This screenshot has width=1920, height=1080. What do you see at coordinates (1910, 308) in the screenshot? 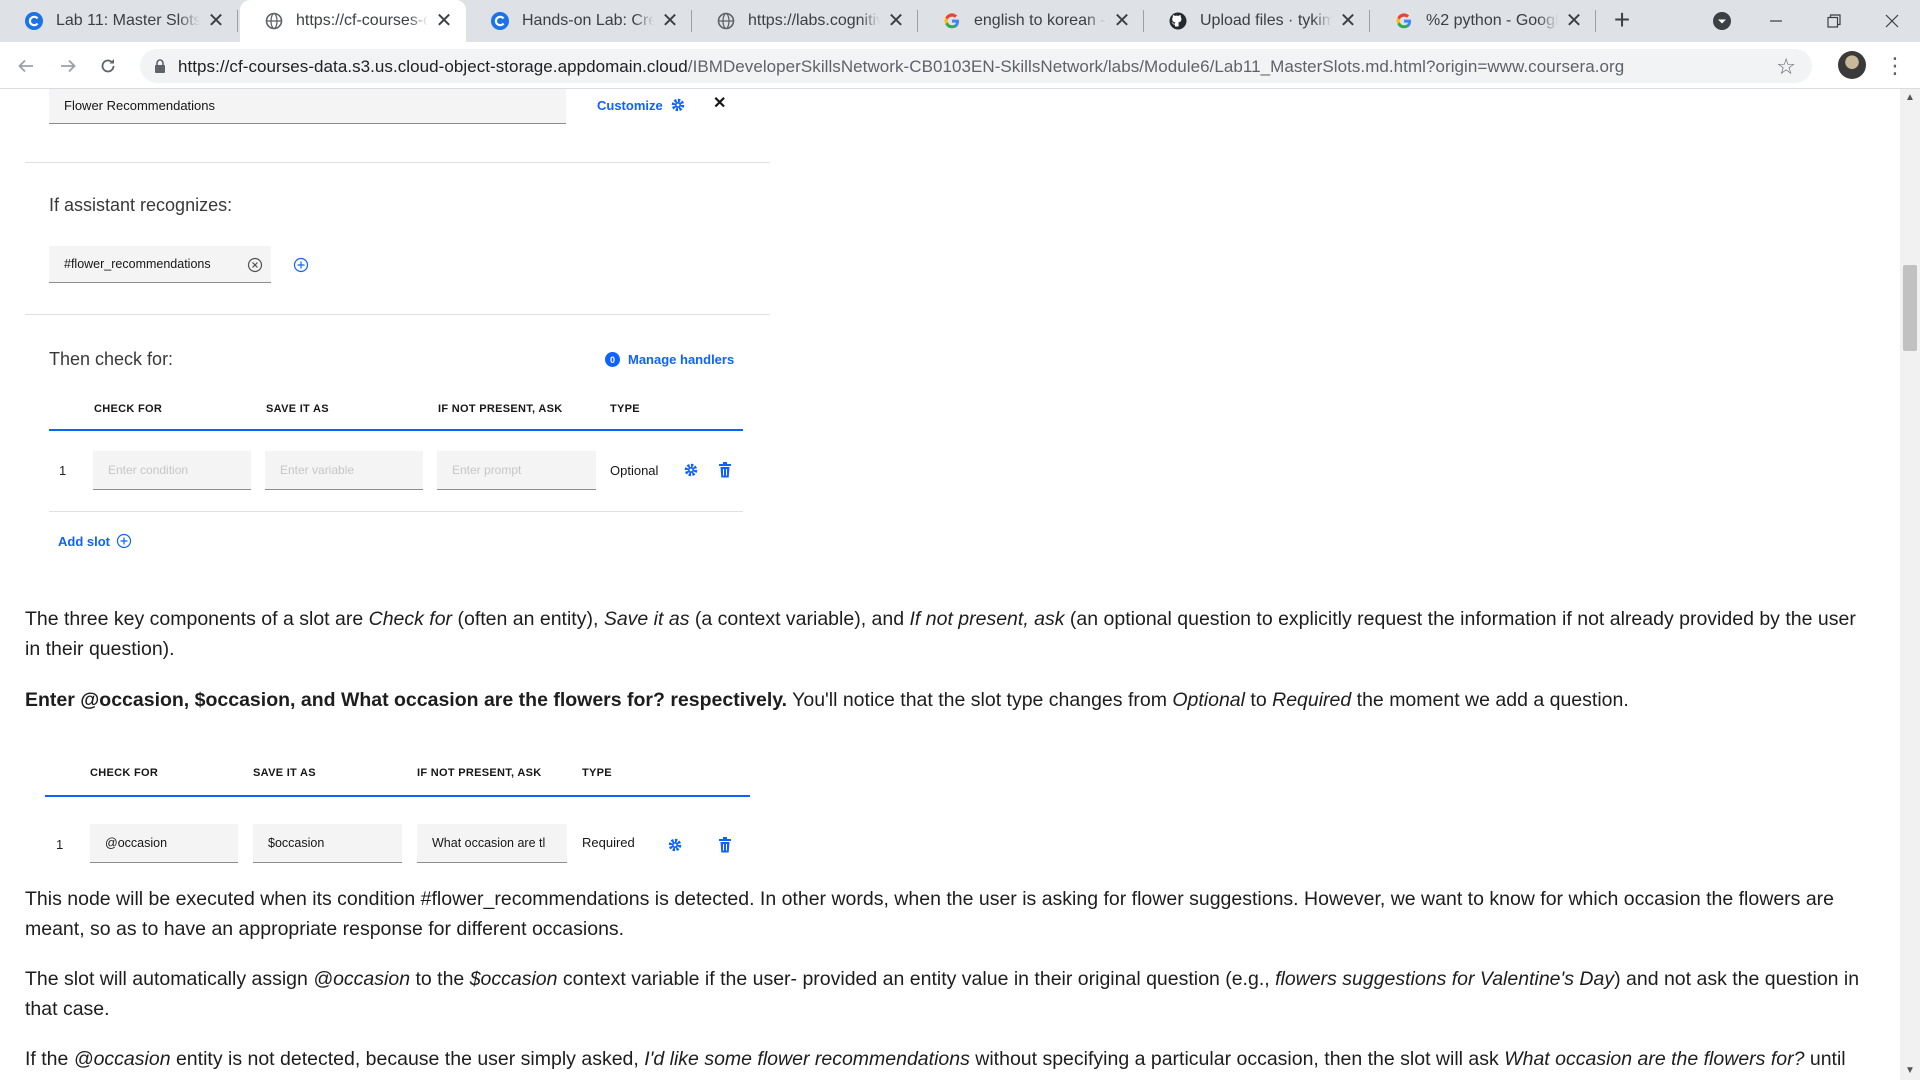
I see `scrollbar-thumb` at bounding box center [1910, 308].